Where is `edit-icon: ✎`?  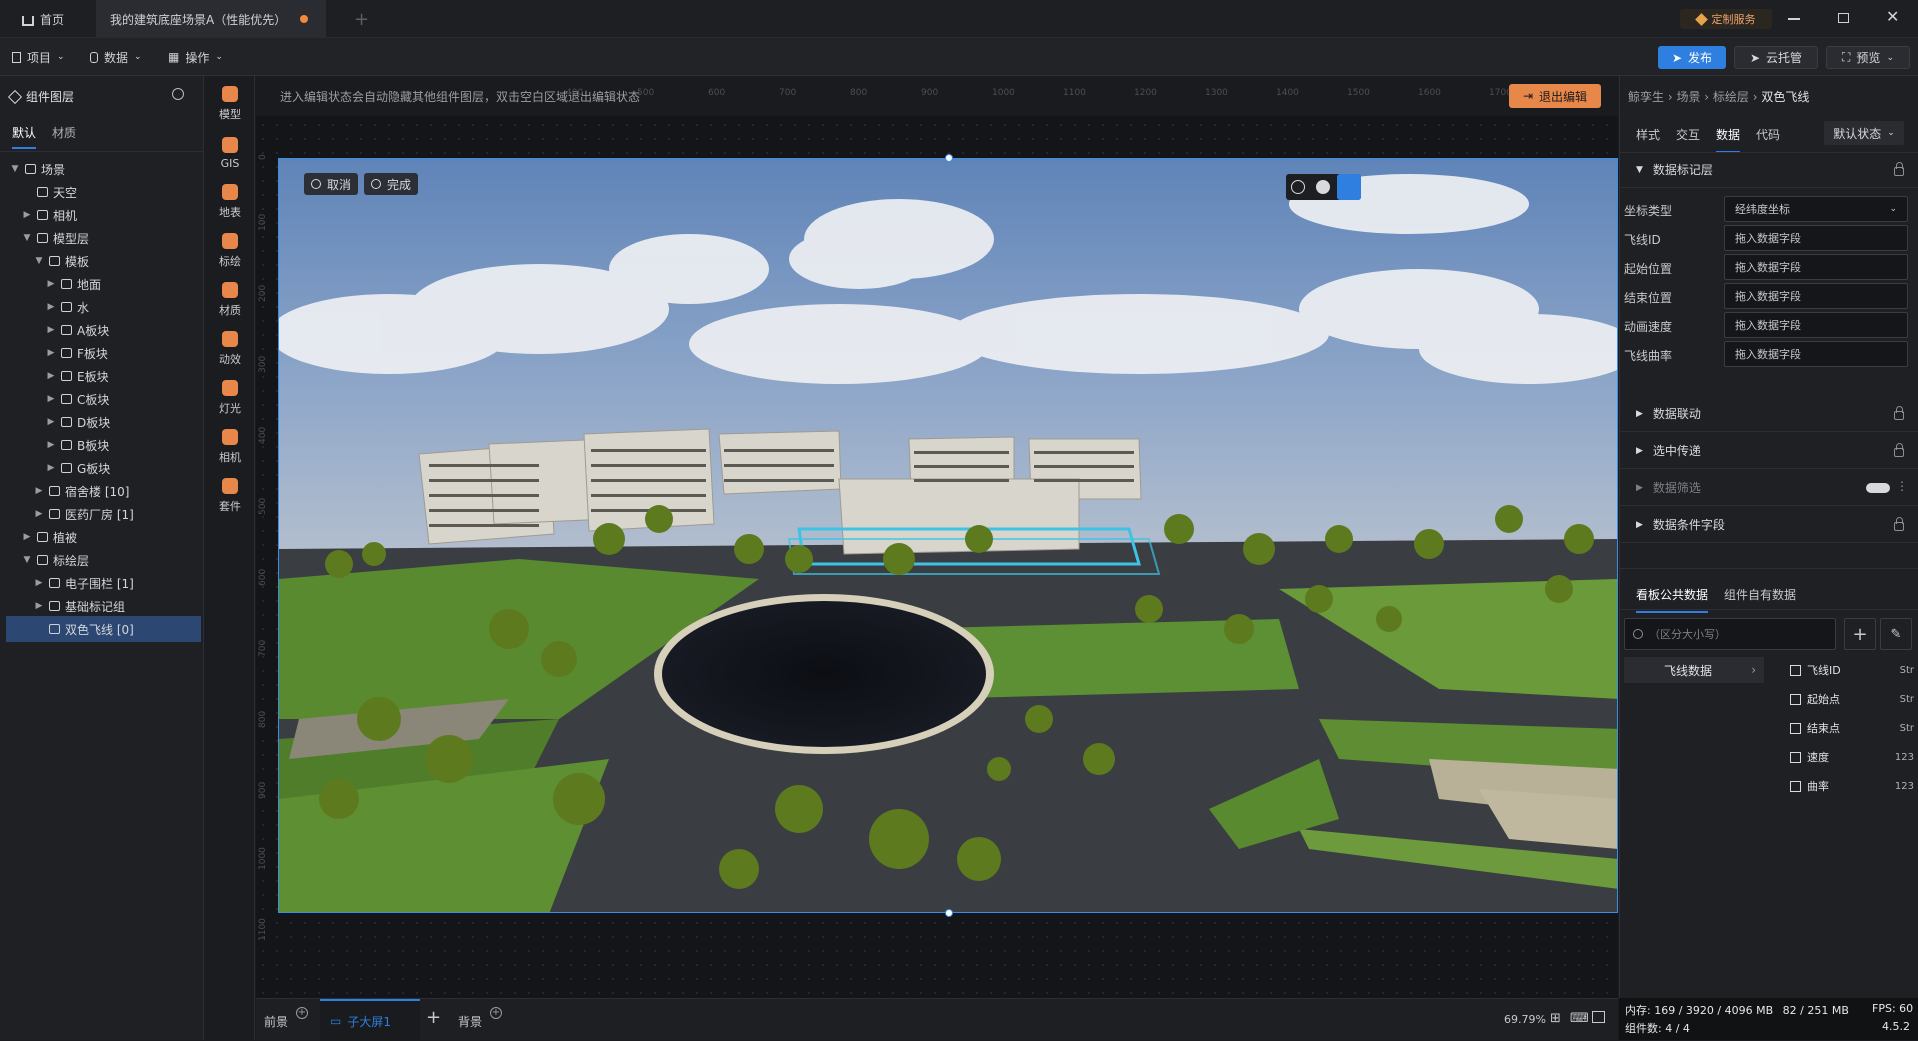 edit-icon: ✎ is located at coordinates (1896, 634).